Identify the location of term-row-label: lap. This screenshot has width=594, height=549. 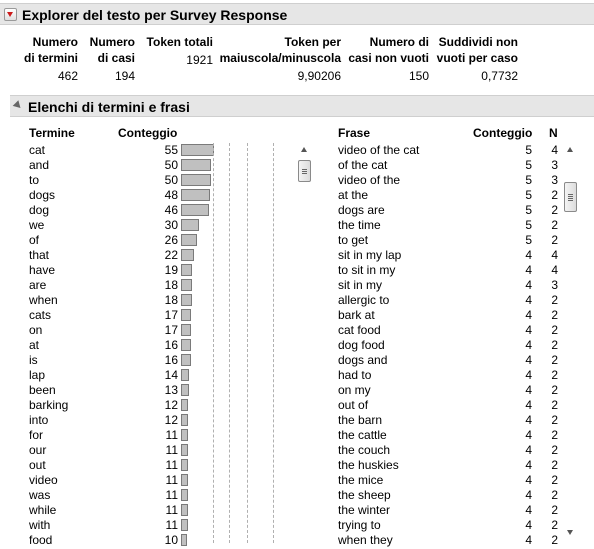
(69, 375).